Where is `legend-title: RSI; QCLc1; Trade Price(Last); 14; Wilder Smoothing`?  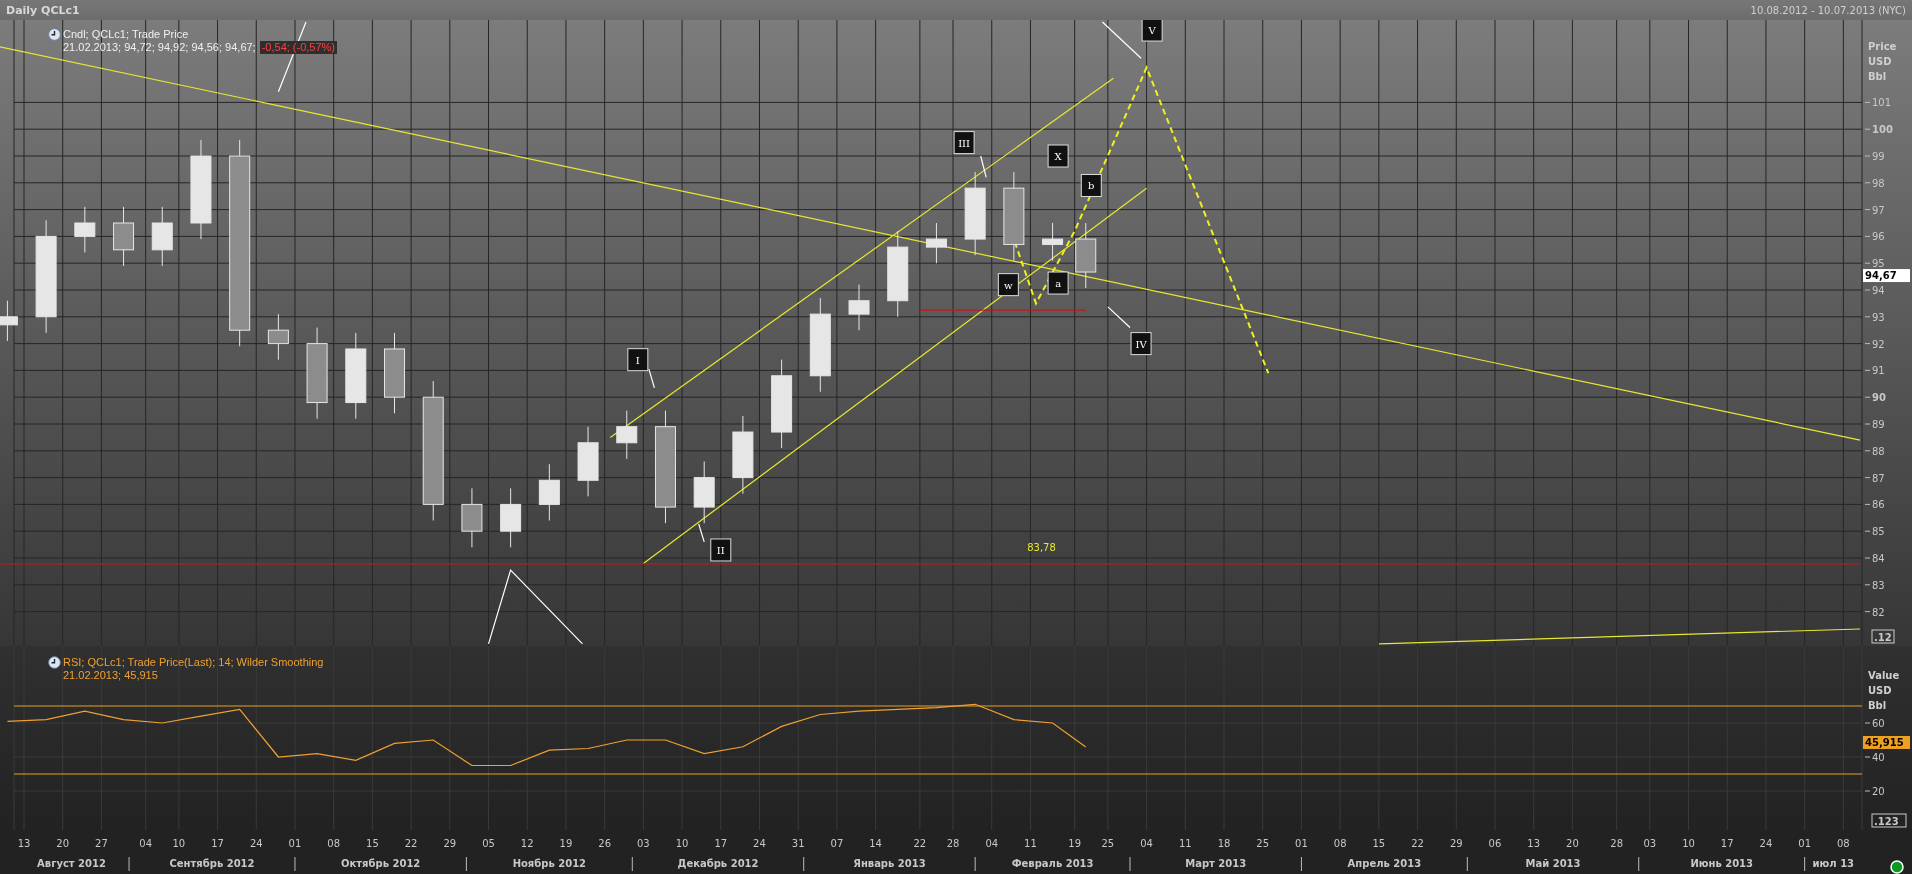 legend-title: RSI; QCLc1; Trade Price(Last); 14; Wilder Smoothing is located at coordinates (193, 662).